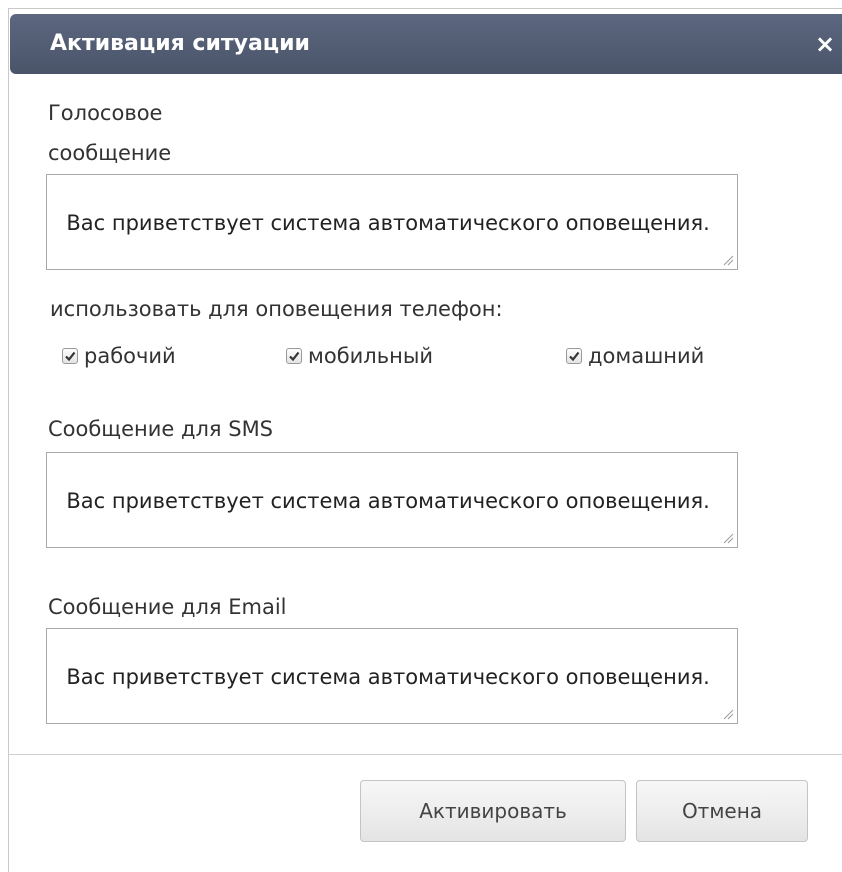  I want to click on activate-button: Активировать, so click(493, 811).